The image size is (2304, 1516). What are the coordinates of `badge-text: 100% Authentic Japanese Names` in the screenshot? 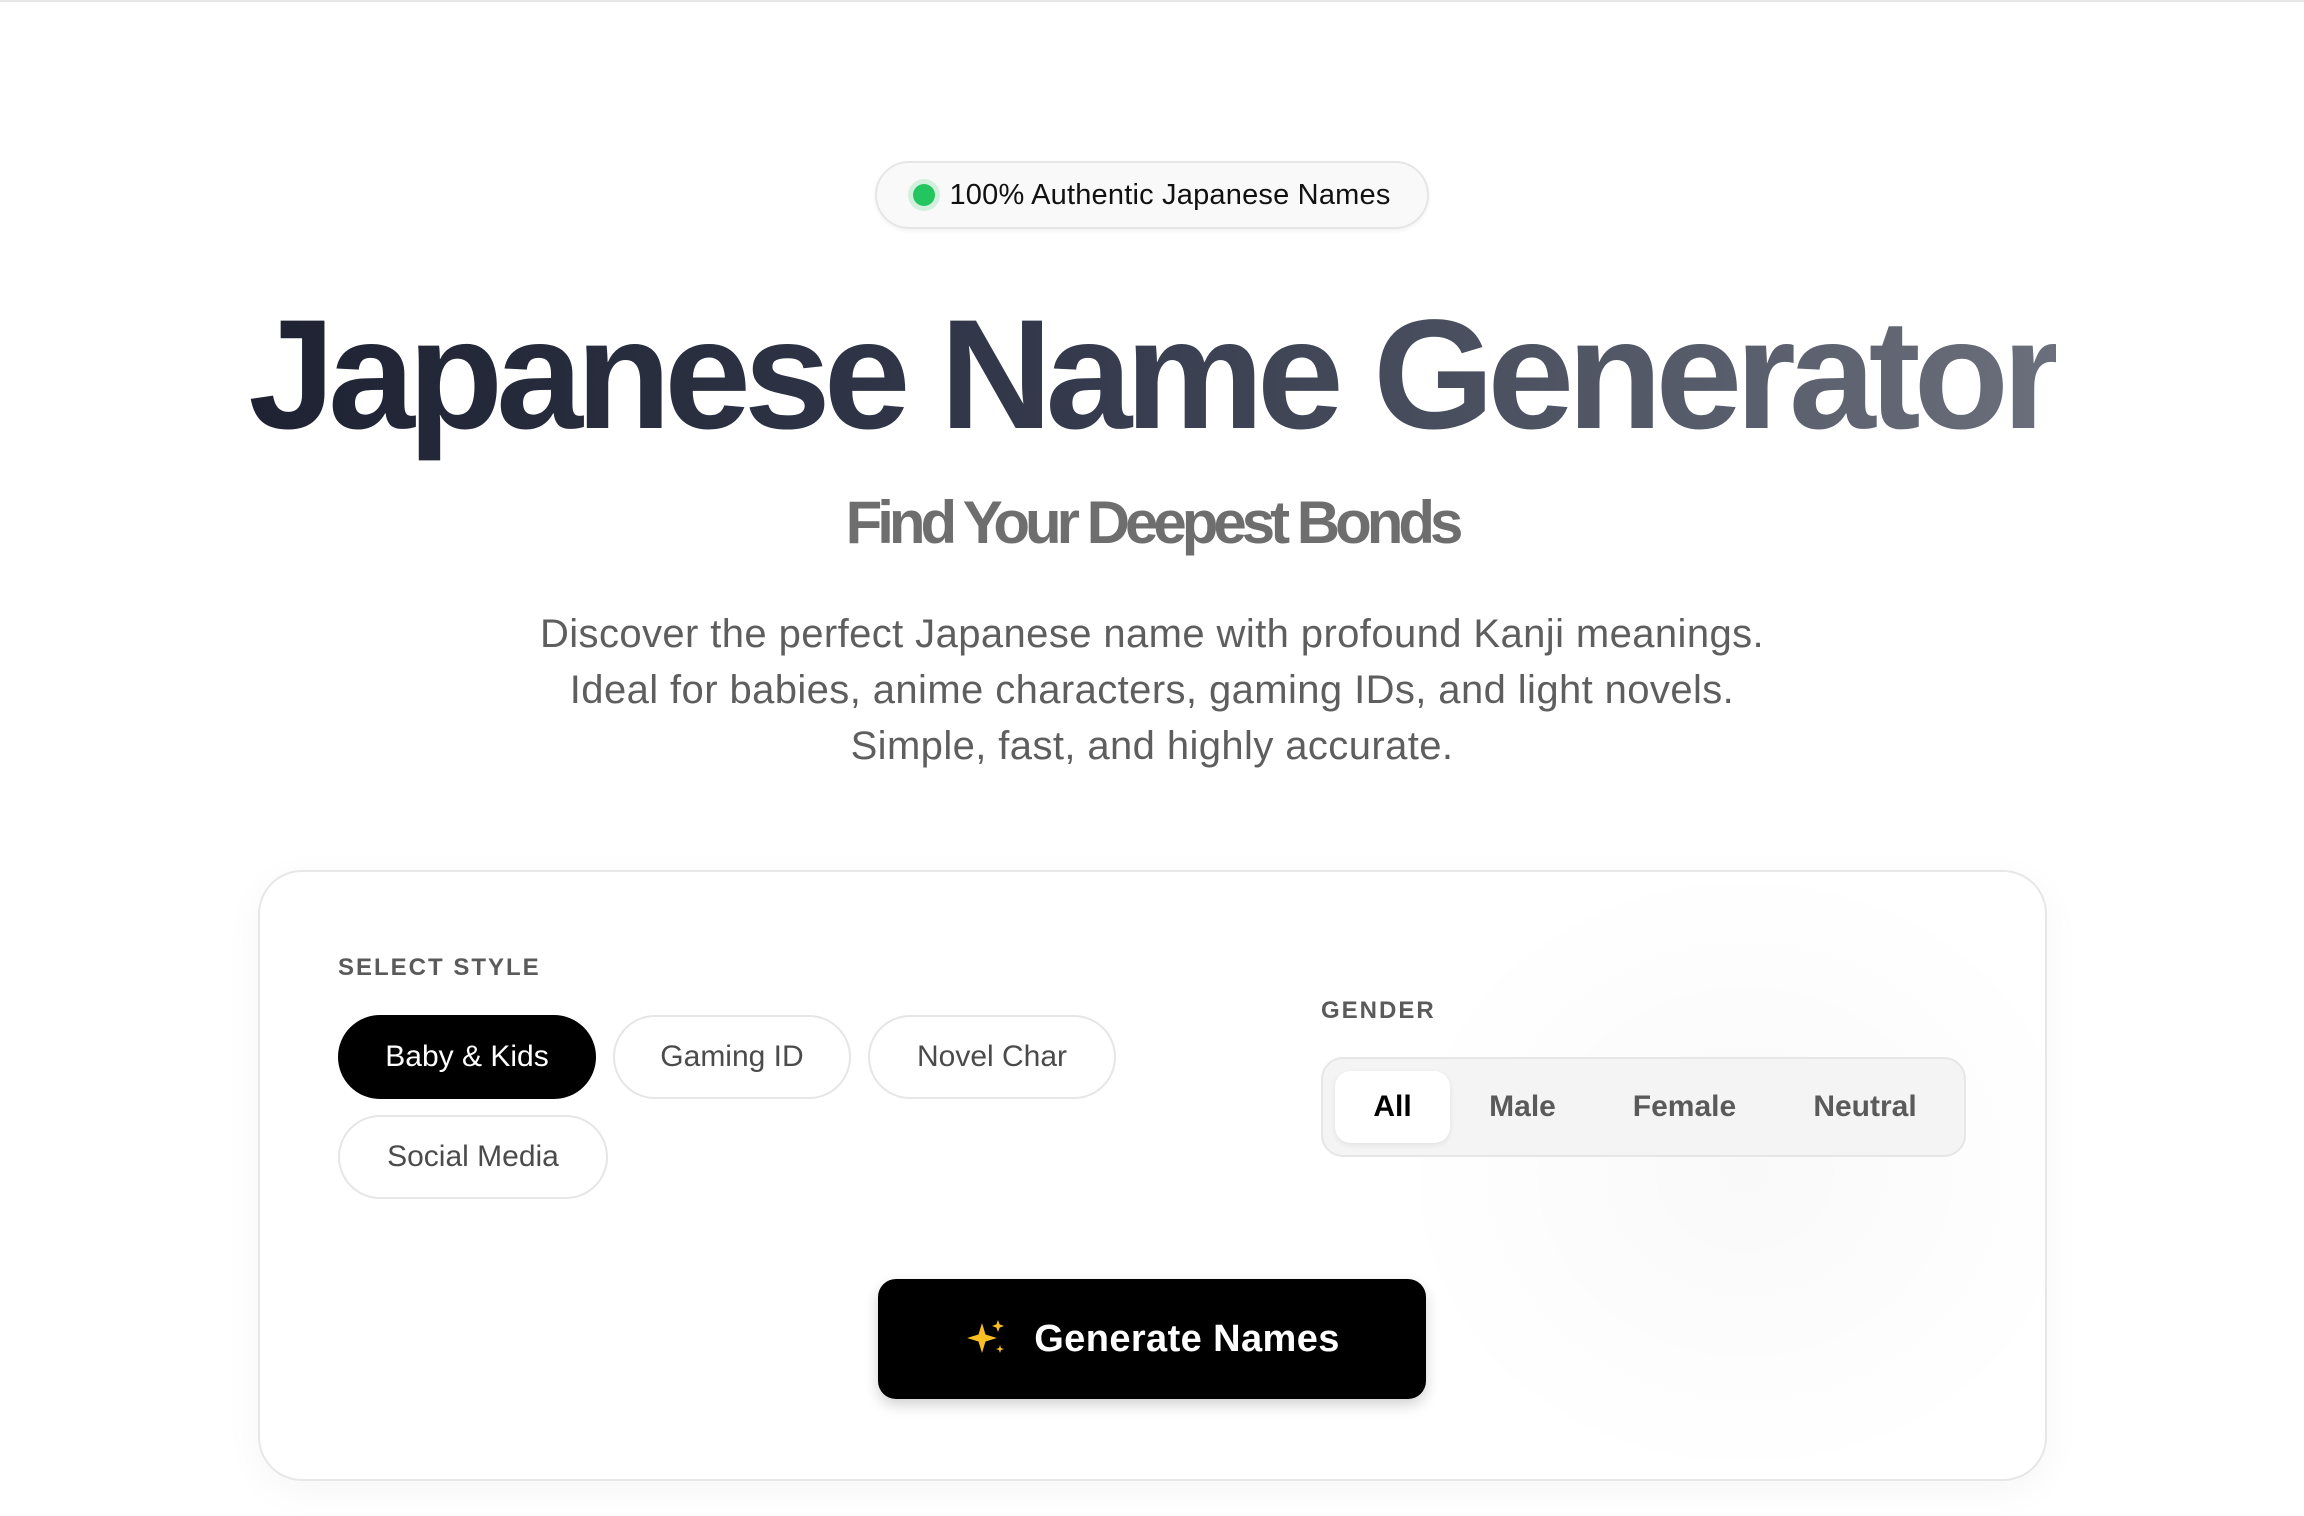 It's located at (1170, 194).